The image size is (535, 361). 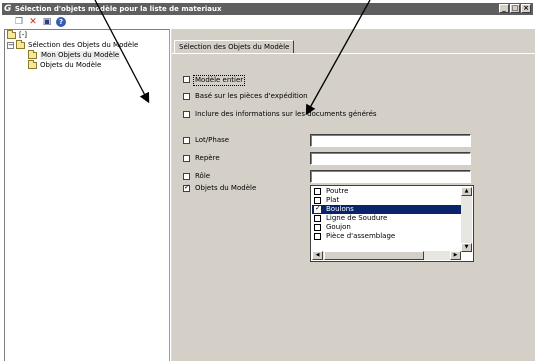 What do you see at coordinates (207, 158) in the screenshot?
I see `repere-label: Repère` at bounding box center [207, 158].